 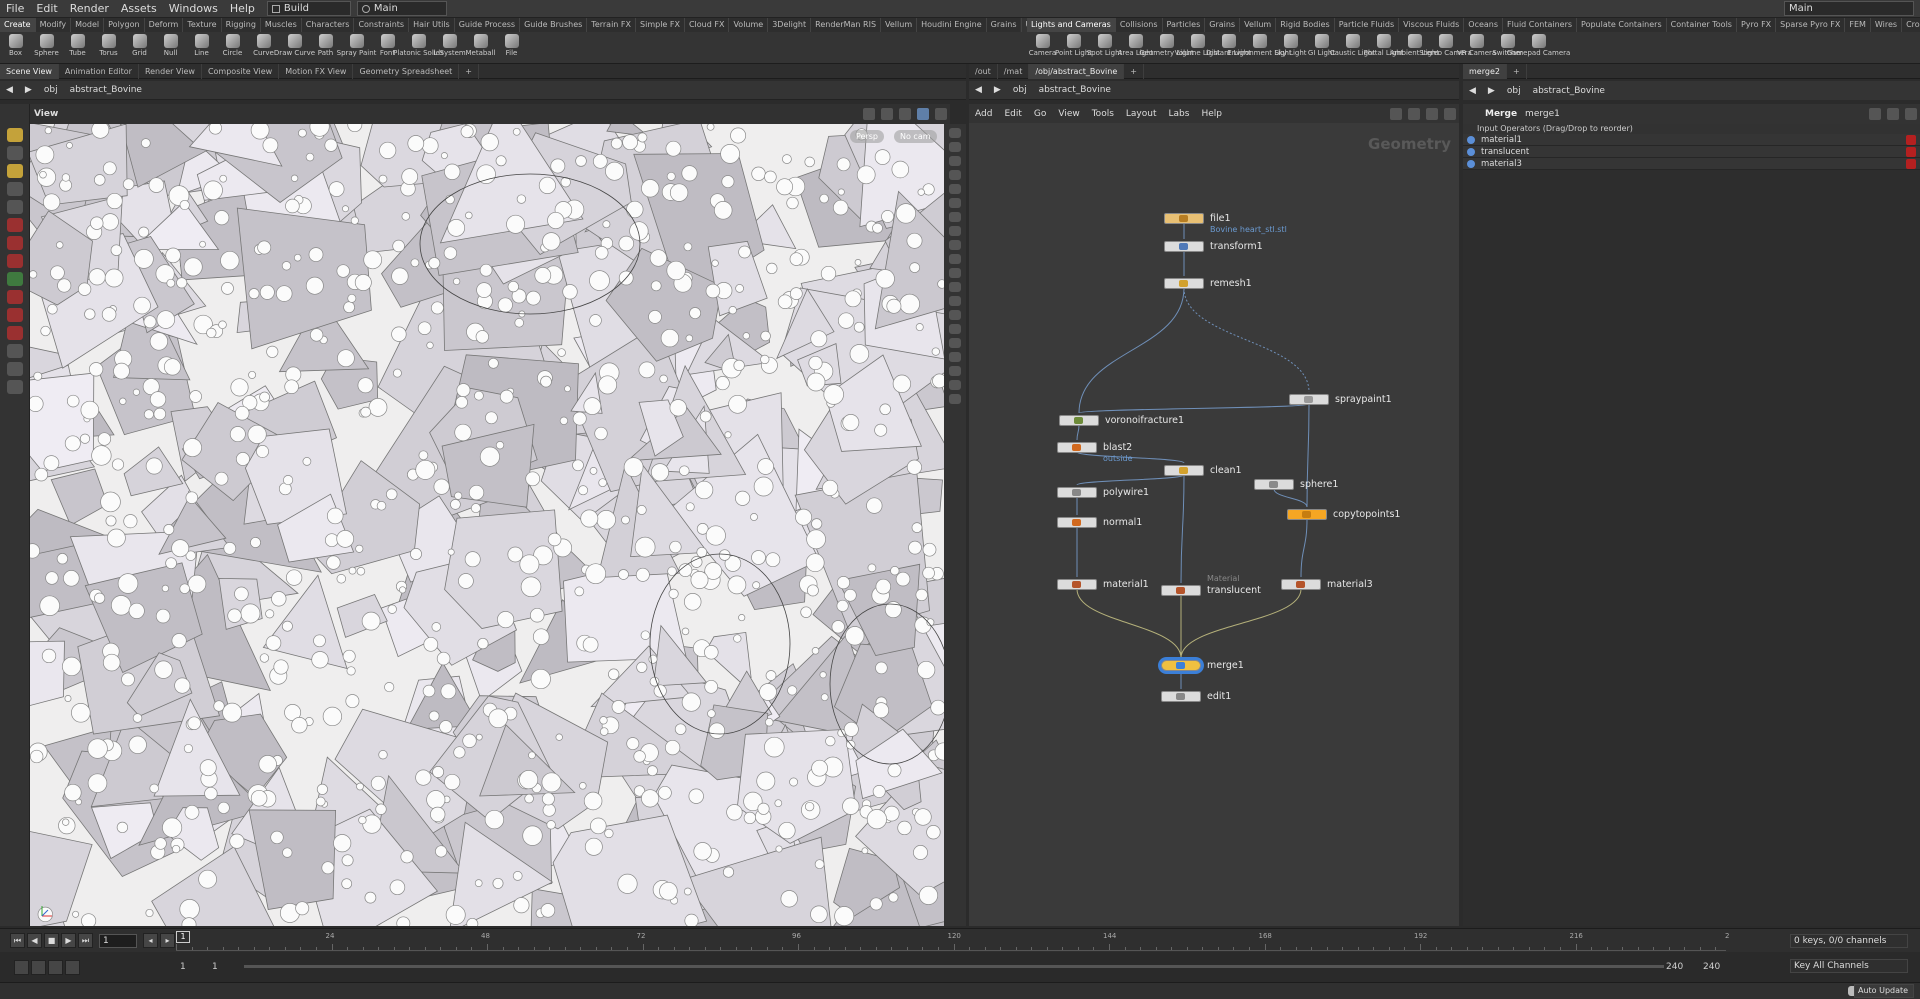 I want to click on shelf-tool-button: Caustic Light, so click(x=1352, y=48).